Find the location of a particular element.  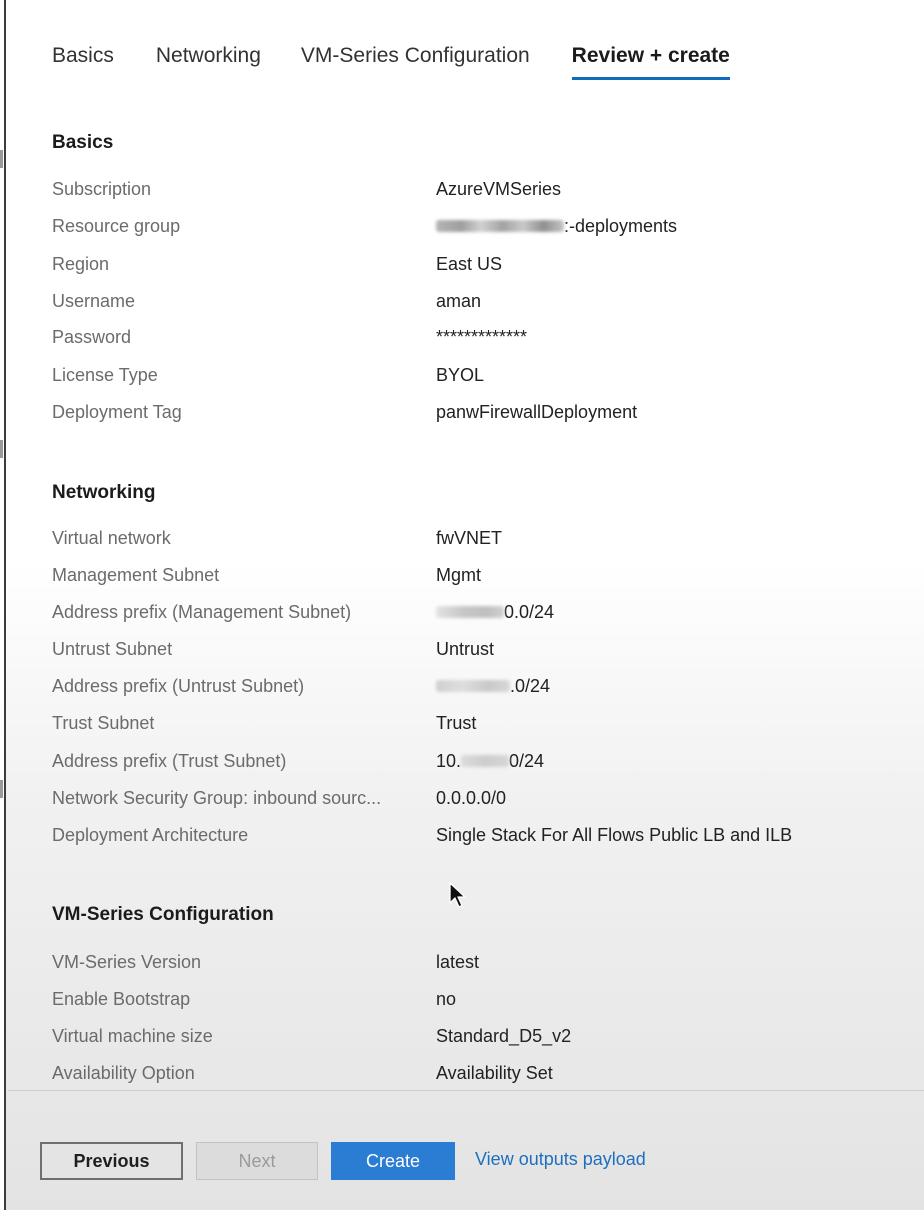

summary-row: Enable Bootstrap no is located at coordinates (482, 999).